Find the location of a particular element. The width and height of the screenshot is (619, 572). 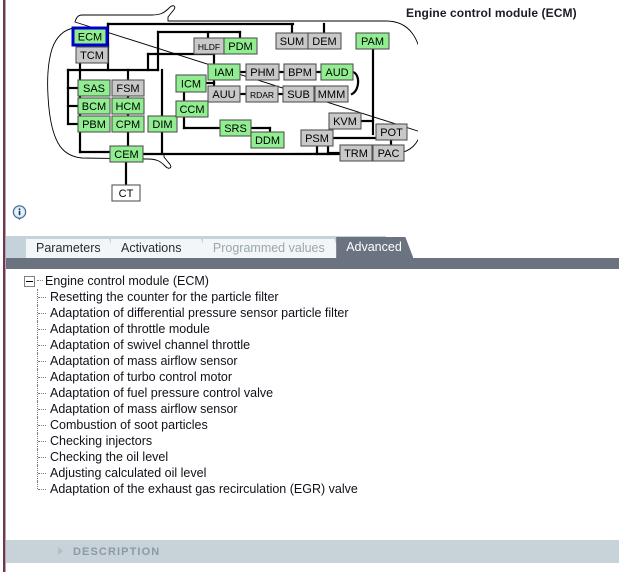

diagram-node-label: PDM is located at coordinates (240, 47).